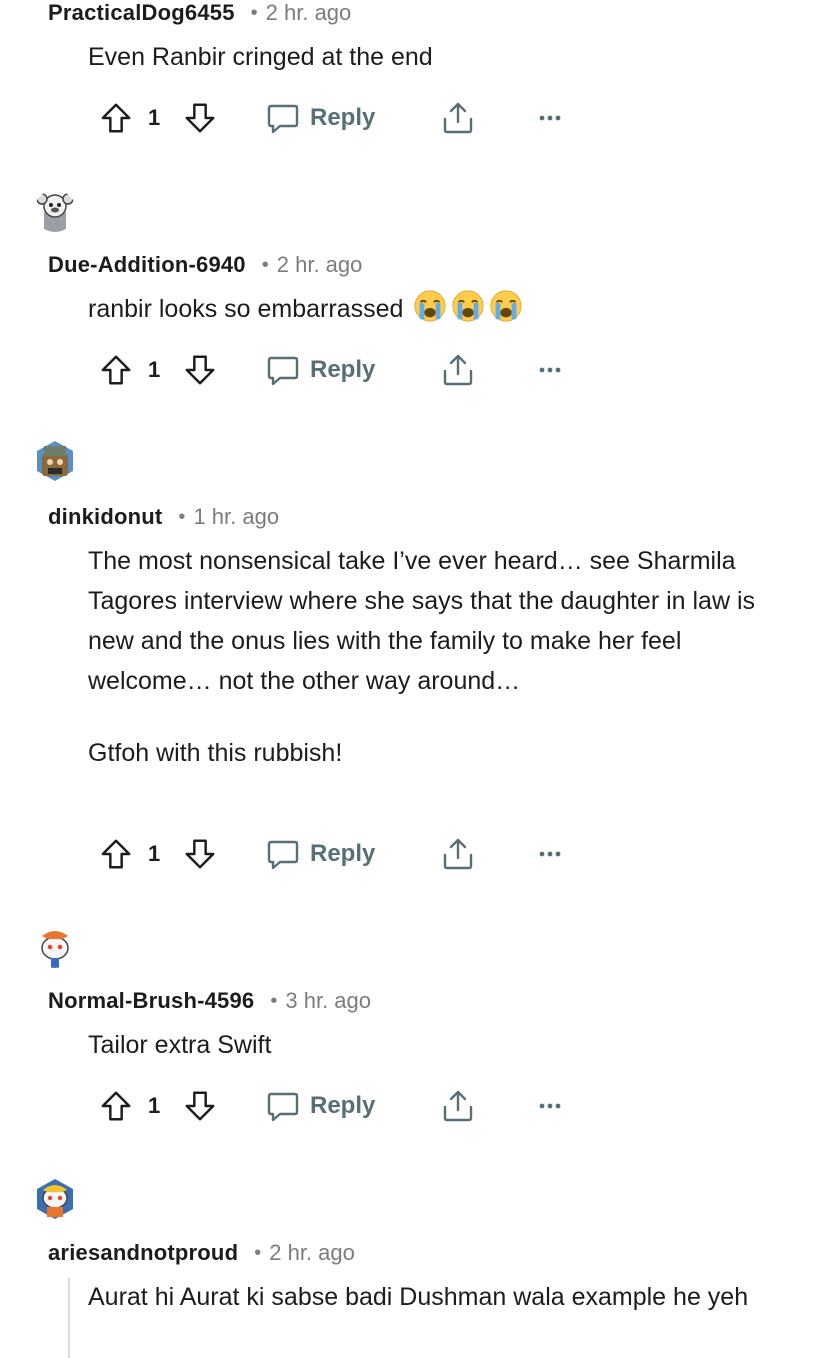  Describe the element at coordinates (438, 1045) in the screenshot. I see `comment-body: Tailor extra Swift` at that location.